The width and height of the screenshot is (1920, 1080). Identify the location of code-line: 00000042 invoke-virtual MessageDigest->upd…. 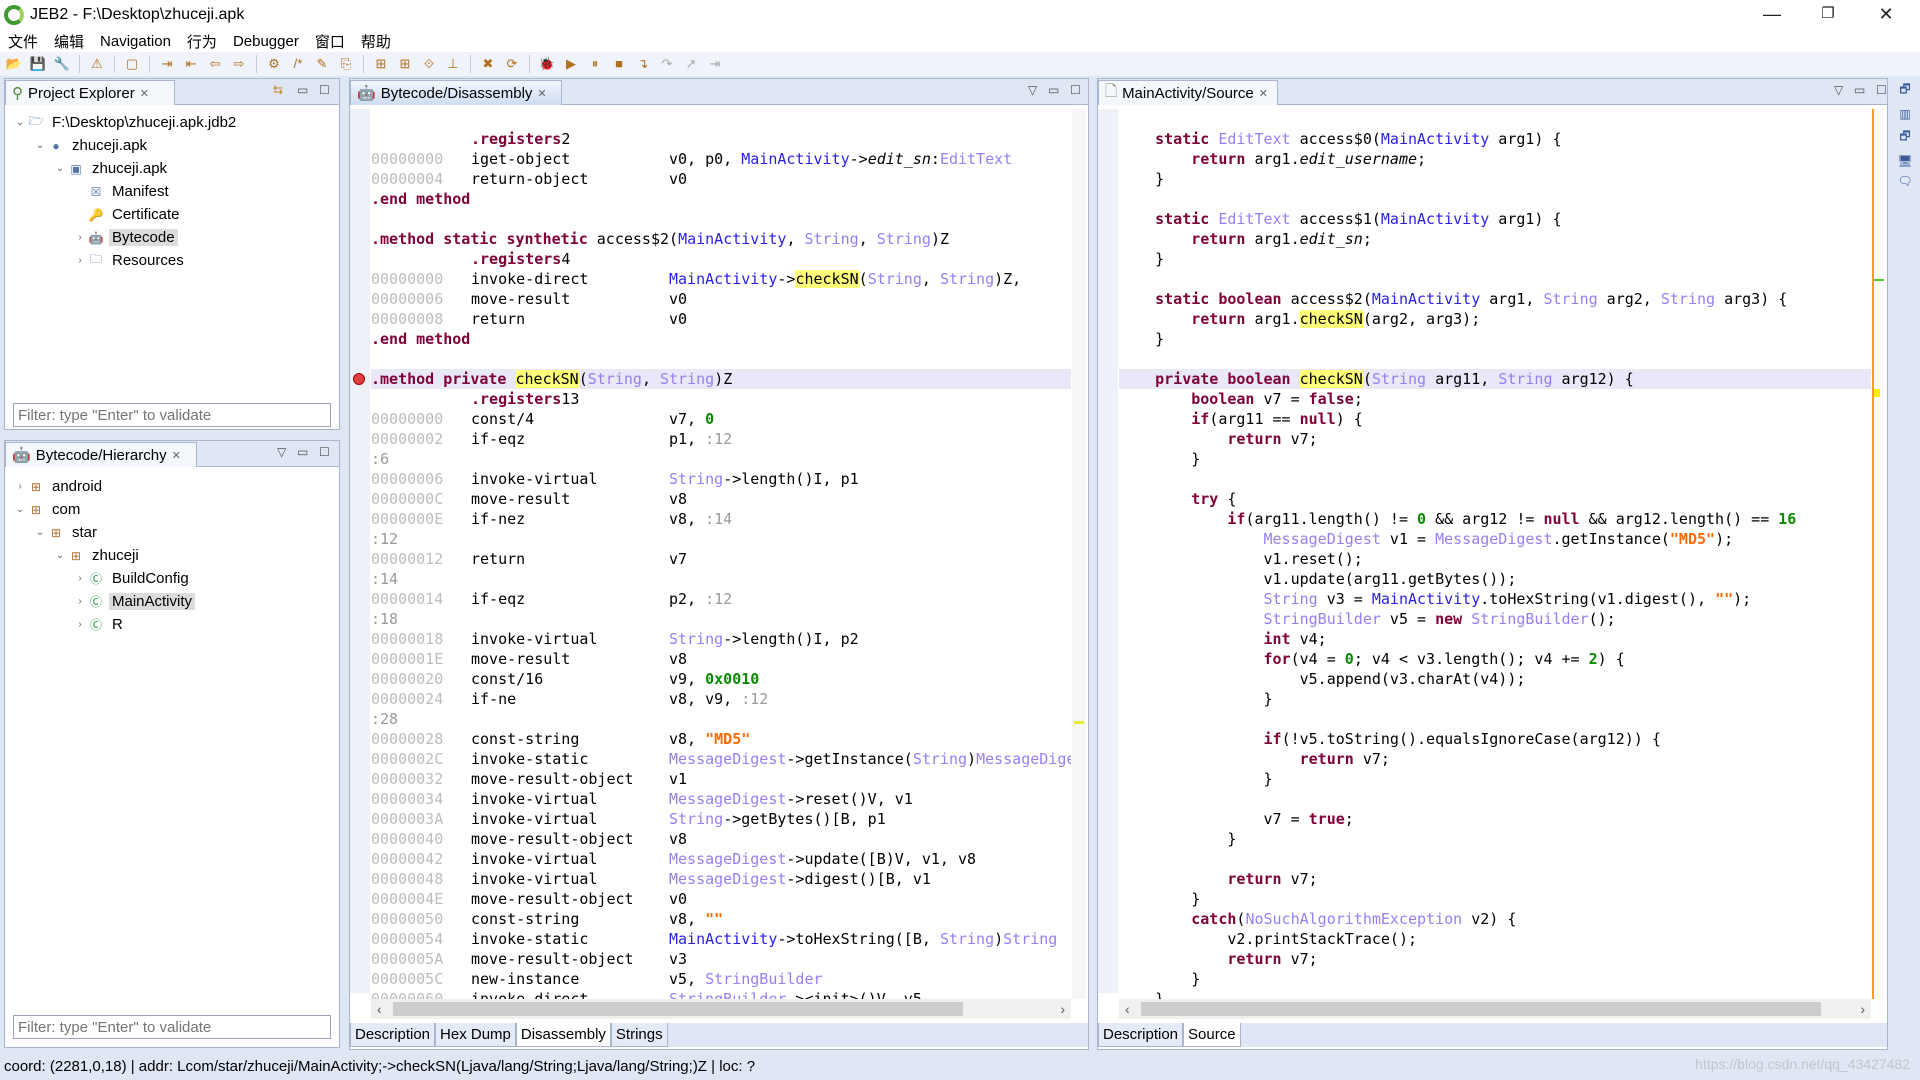
(721, 859).